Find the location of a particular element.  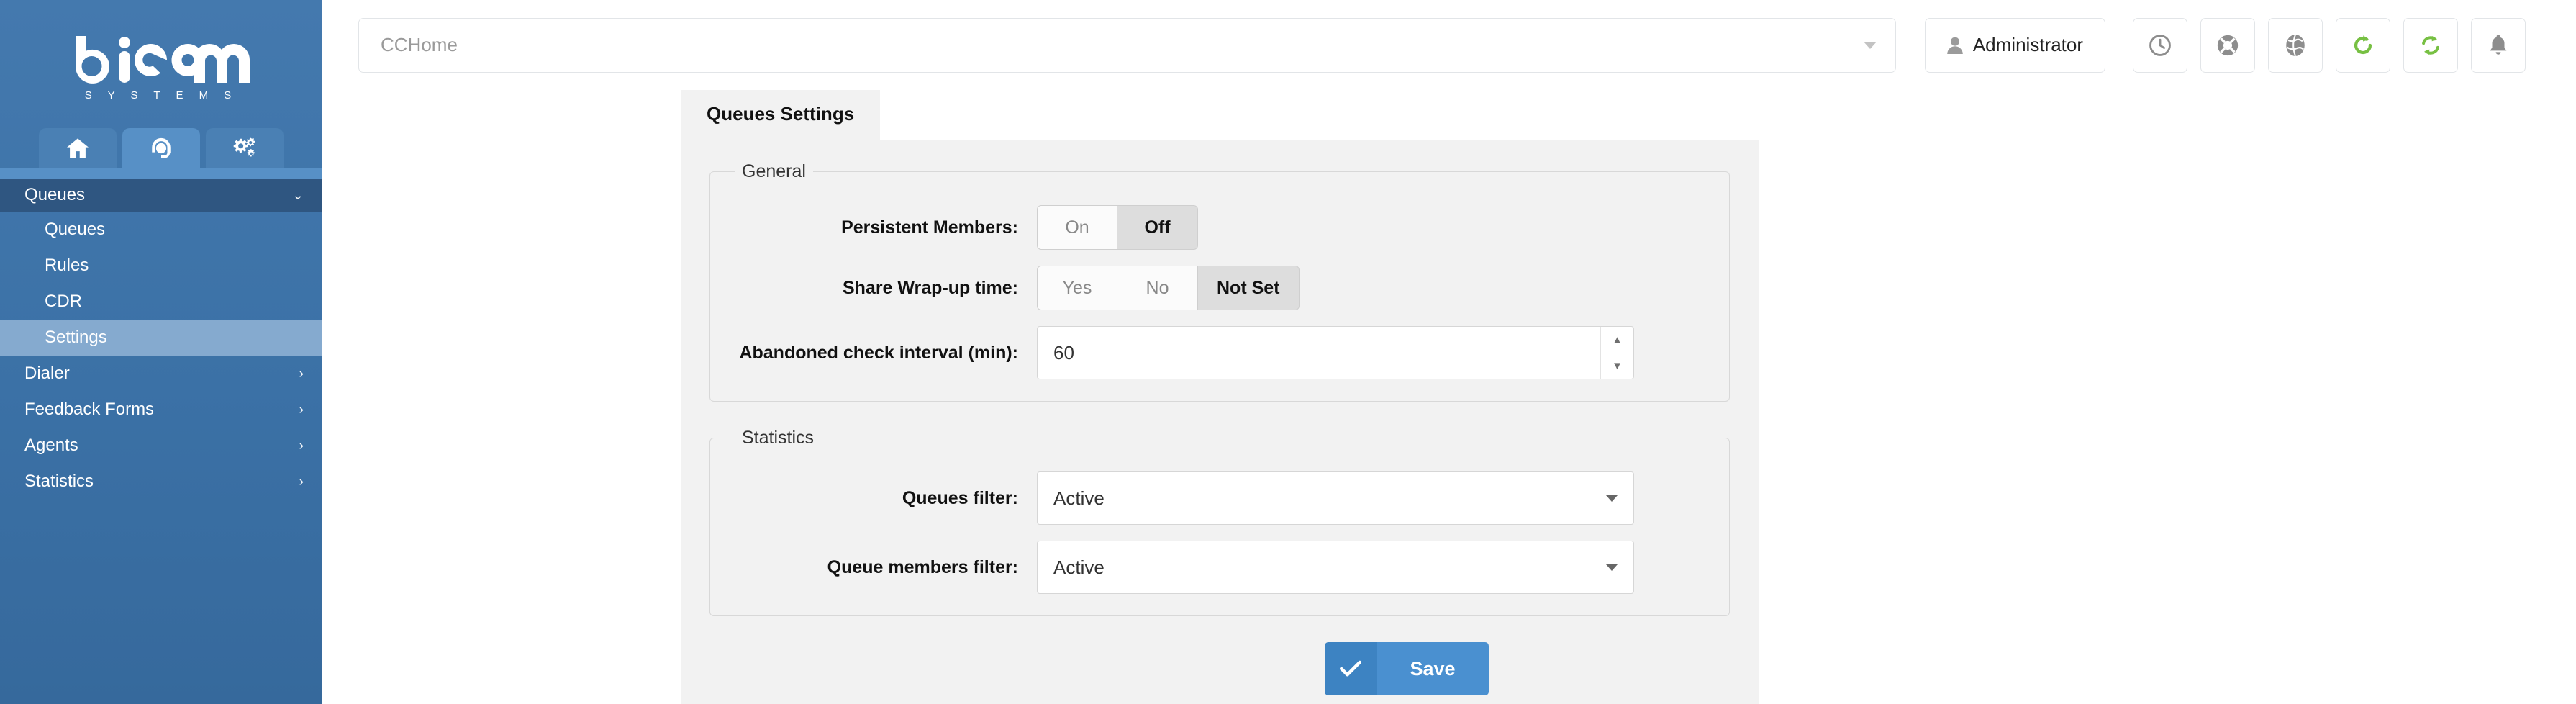

sidebar-item-label: CDR is located at coordinates (64, 301).